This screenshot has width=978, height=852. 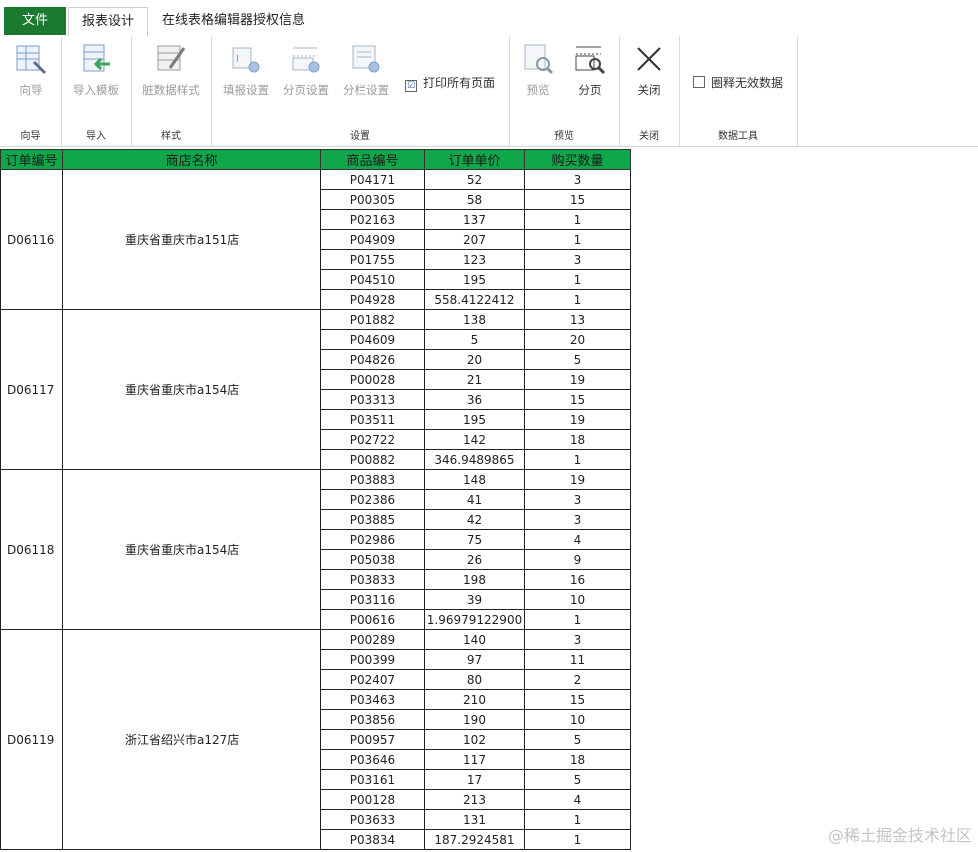 What do you see at coordinates (372, 259) in the screenshot?
I see `product-id-cell: P01755` at bounding box center [372, 259].